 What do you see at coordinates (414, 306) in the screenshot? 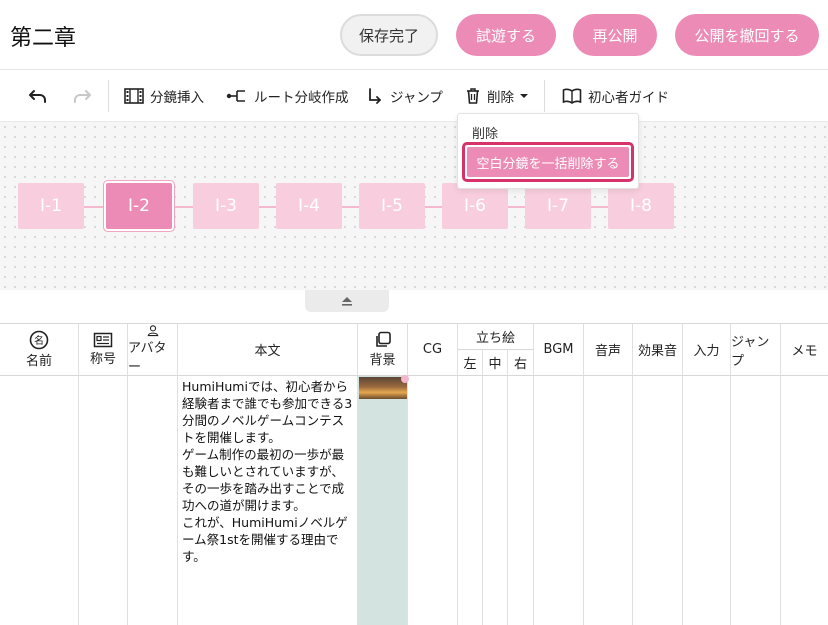
I see `canvas-collapse-strip` at bounding box center [414, 306].